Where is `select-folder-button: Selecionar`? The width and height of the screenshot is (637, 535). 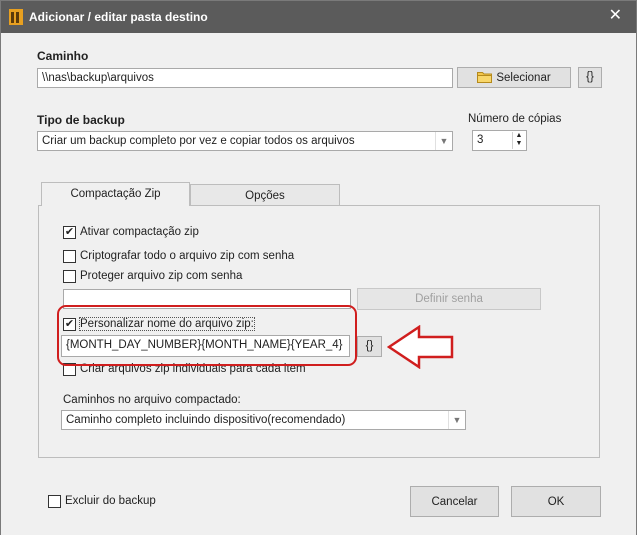
select-folder-button: Selecionar is located at coordinates (514, 77).